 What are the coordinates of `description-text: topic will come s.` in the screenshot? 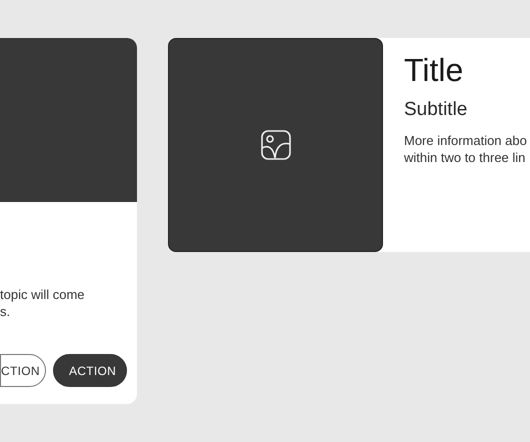 It's located at (43, 303).